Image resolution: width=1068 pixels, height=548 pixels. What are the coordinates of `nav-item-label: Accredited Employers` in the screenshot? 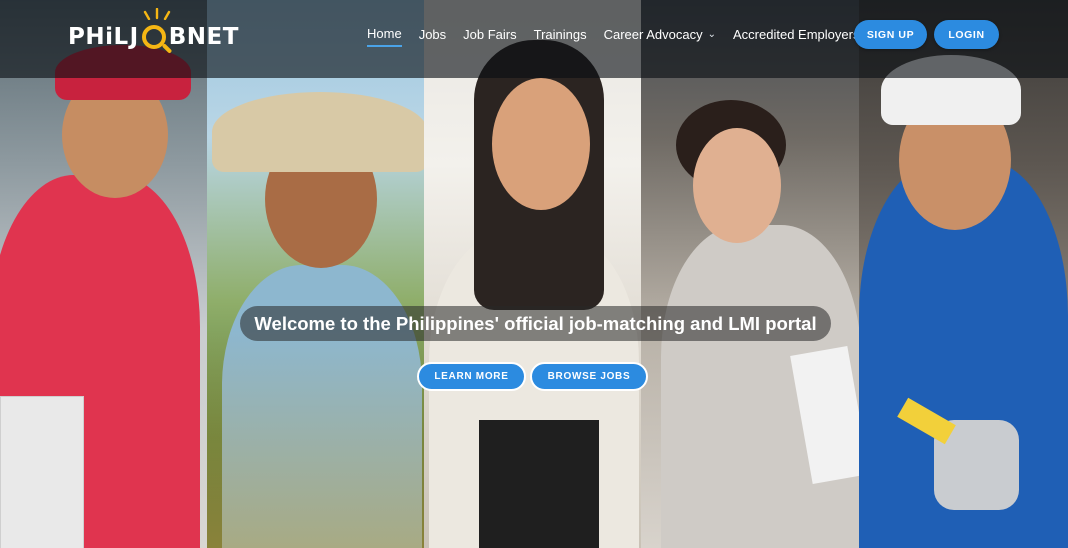 It's located at (796, 34).